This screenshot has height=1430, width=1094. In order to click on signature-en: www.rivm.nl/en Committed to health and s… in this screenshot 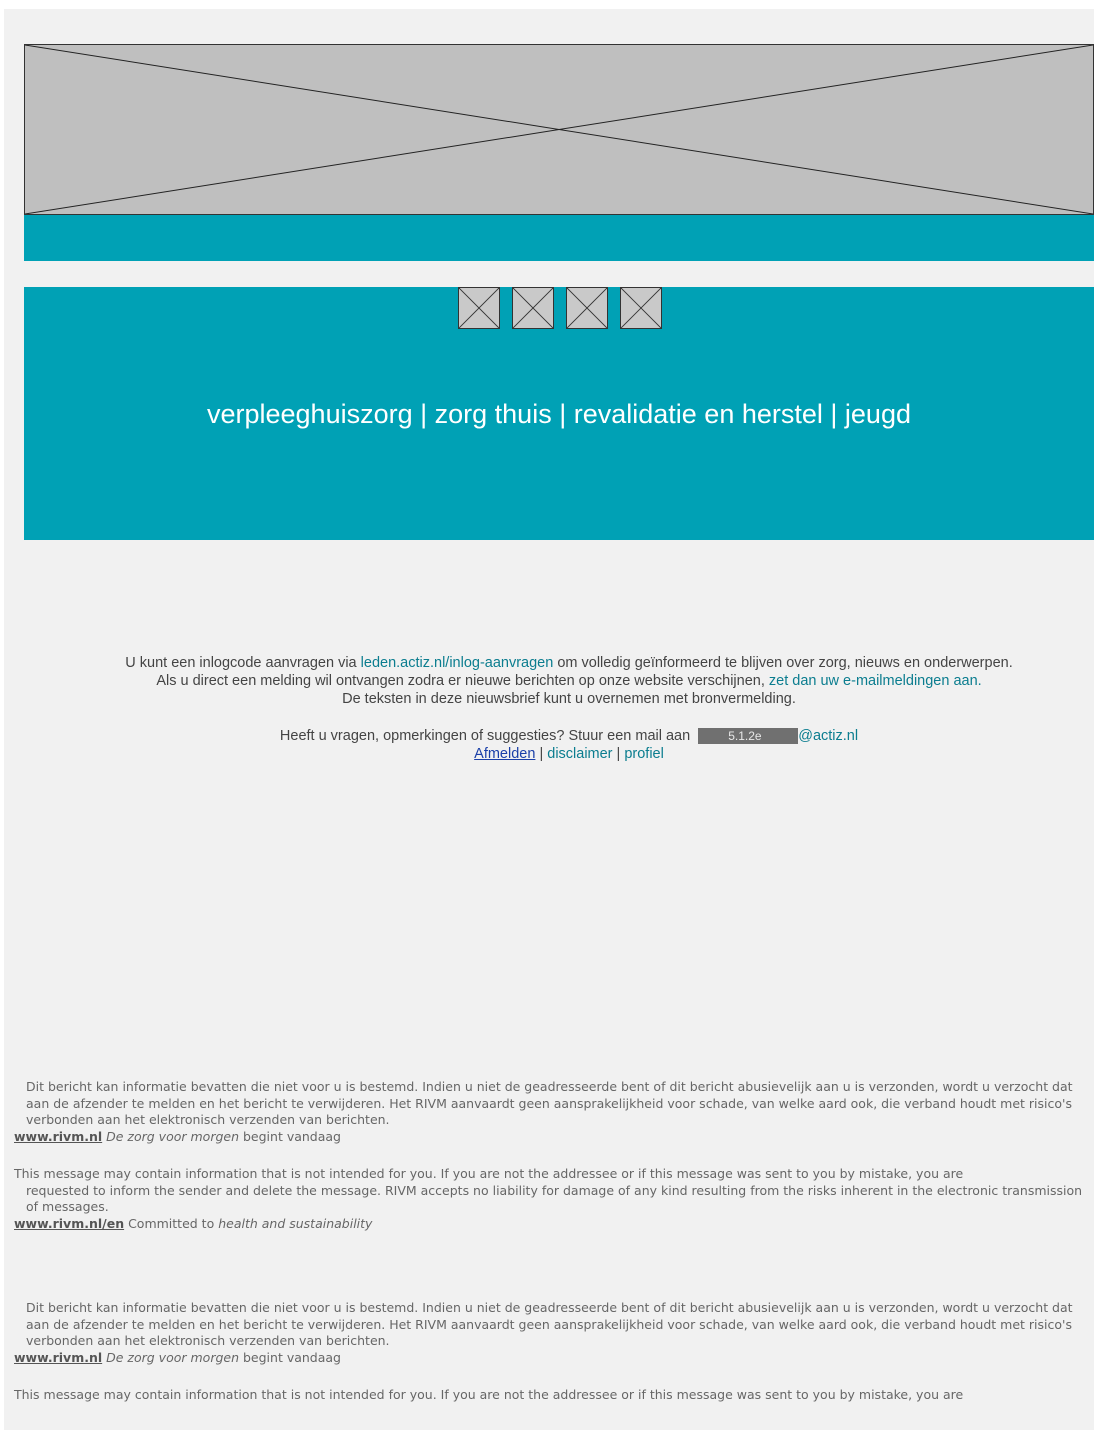, I will do `click(193, 1223)`.